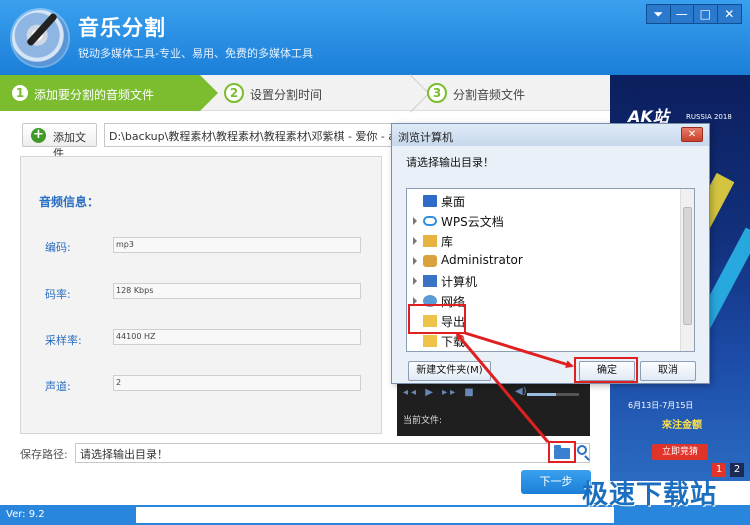  Describe the element at coordinates (20, 93) in the screenshot. I see `step-1-number: 1` at that location.